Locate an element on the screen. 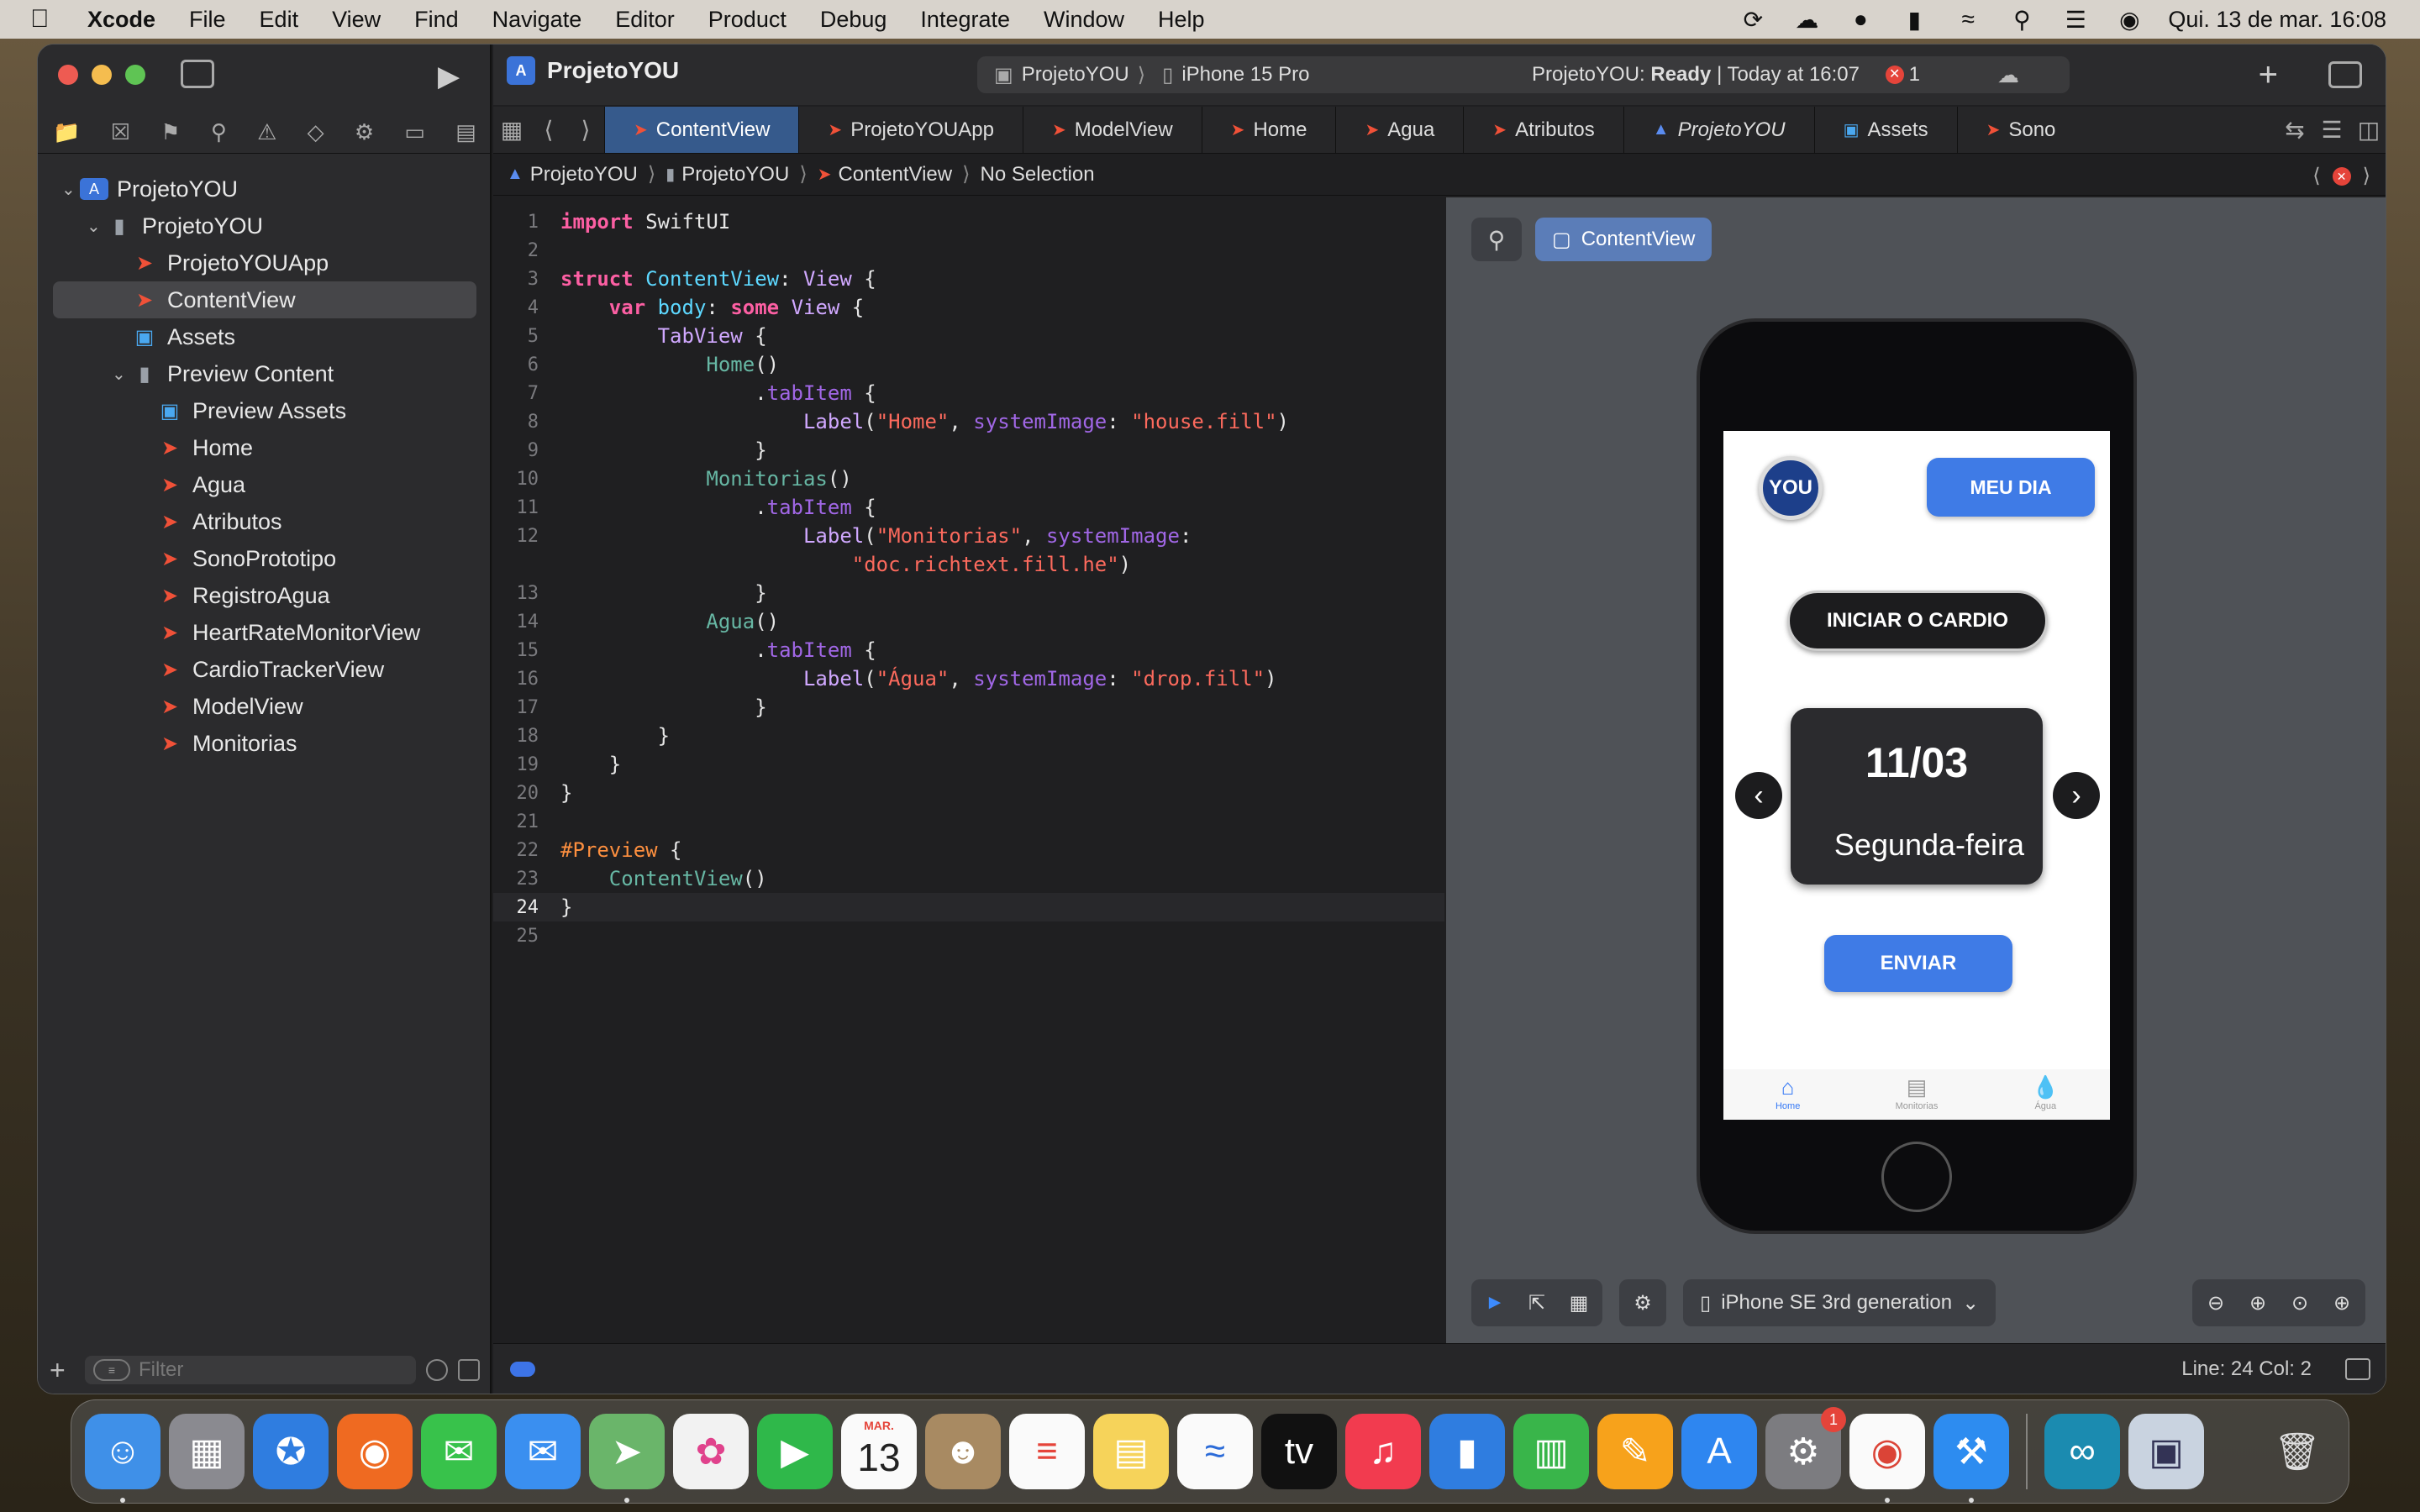 The width and height of the screenshot is (2420, 1512). reminders-icon: ≡ is located at coordinates (1047, 1451).